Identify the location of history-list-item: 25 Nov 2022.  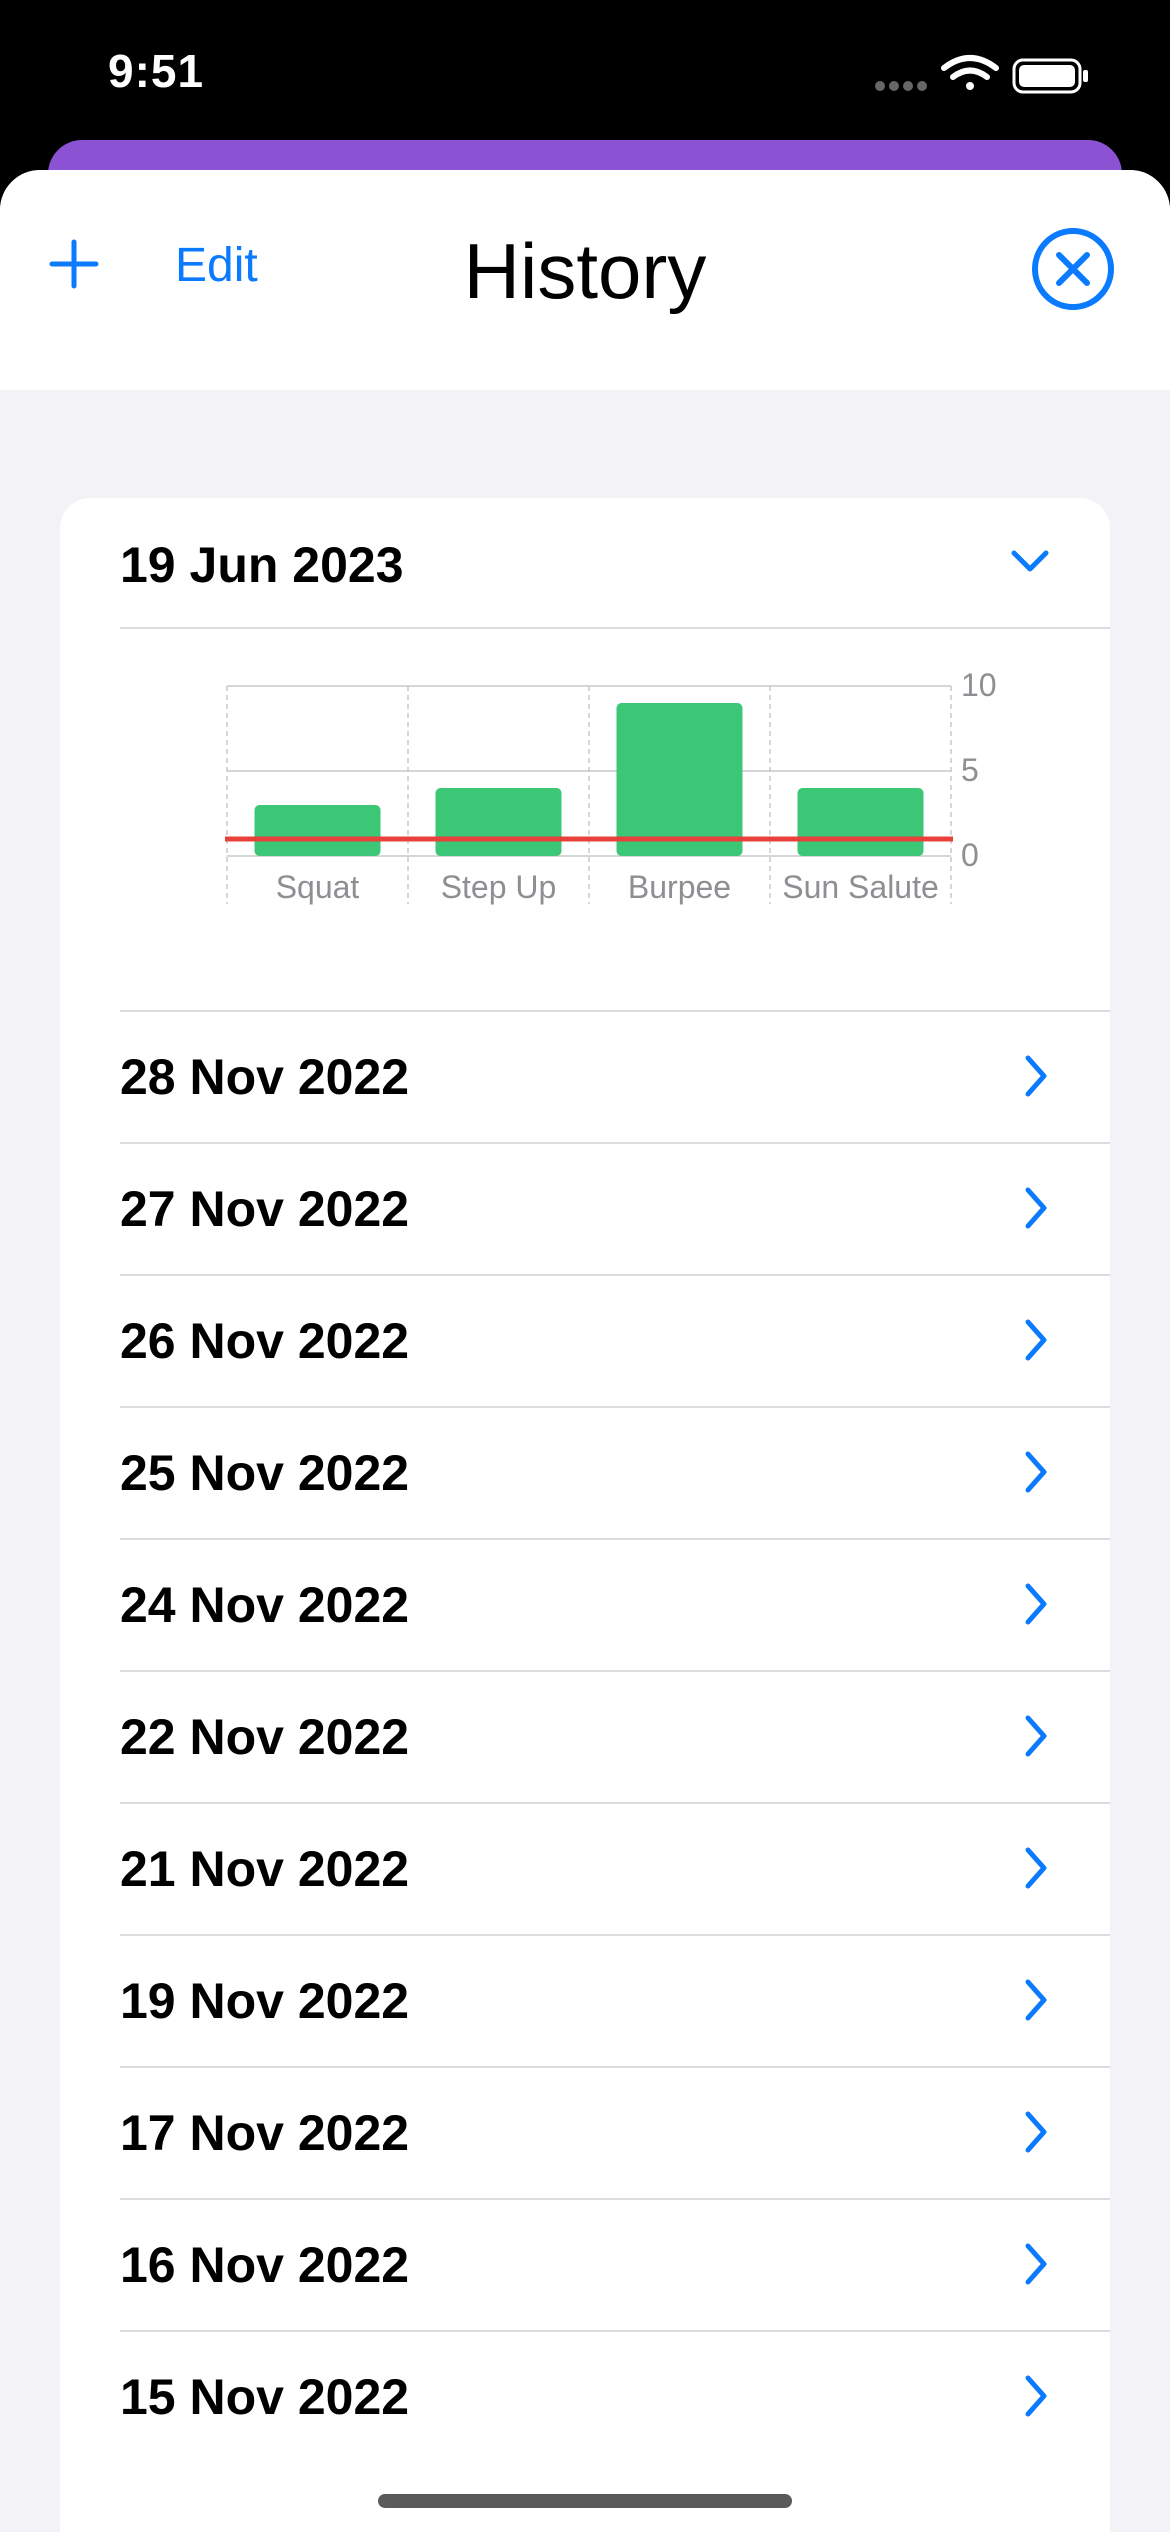
(585, 1472).